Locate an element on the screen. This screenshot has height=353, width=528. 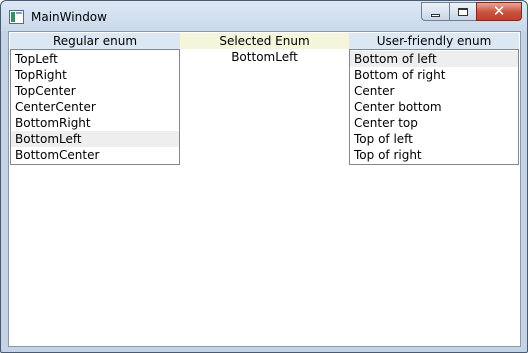
list-item: Bottom of right is located at coordinates (434, 75).